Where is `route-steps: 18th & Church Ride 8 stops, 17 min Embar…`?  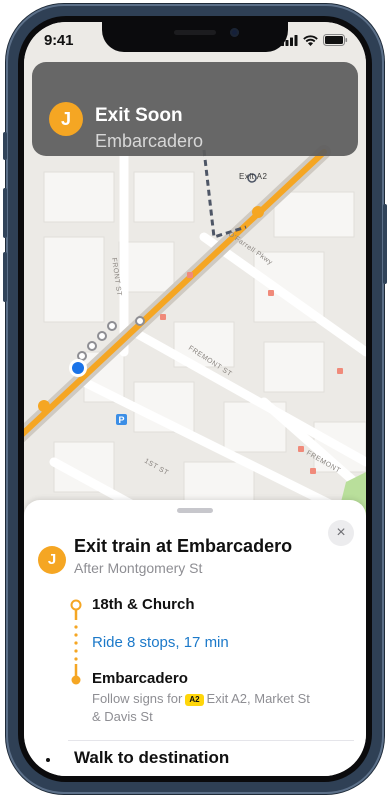
route-steps: 18th & Church Ride 8 stops, 17 min Embar… is located at coordinates (198, 660).